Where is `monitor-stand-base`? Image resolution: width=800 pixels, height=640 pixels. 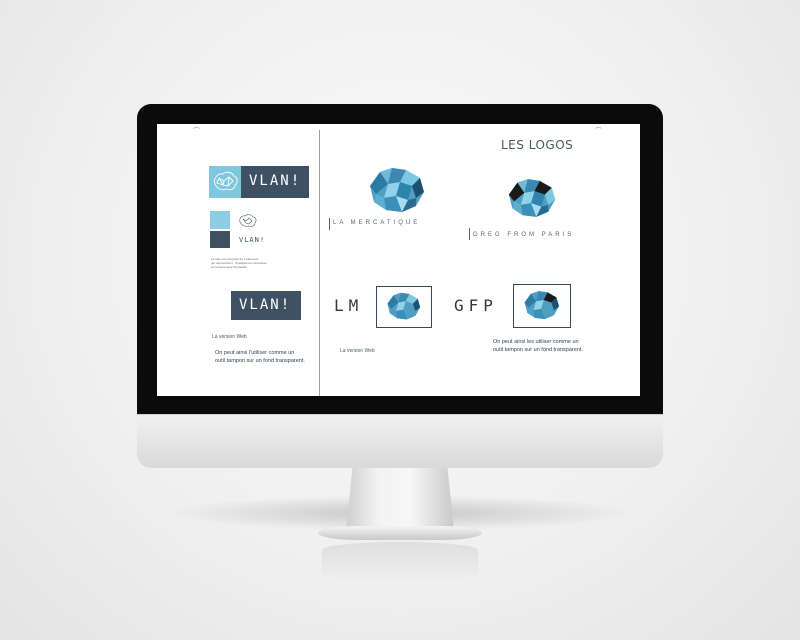
monitor-stand-base is located at coordinates (400, 533).